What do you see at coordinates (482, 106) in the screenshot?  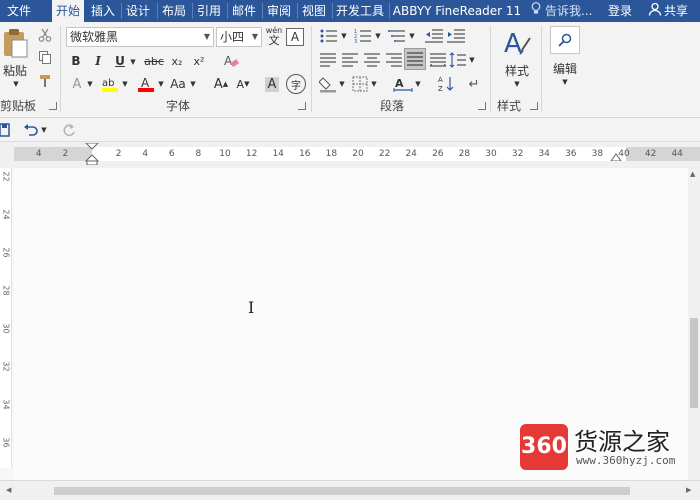 I see `paragraph-launcher-icon` at bounding box center [482, 106].